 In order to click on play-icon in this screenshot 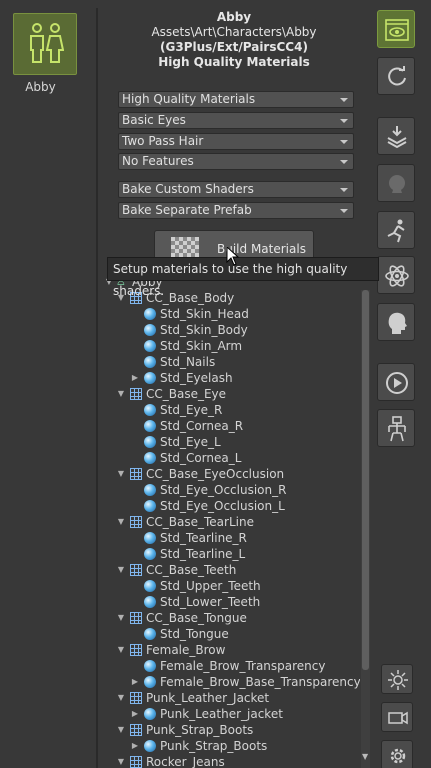, I will do `click(397, 383)`.